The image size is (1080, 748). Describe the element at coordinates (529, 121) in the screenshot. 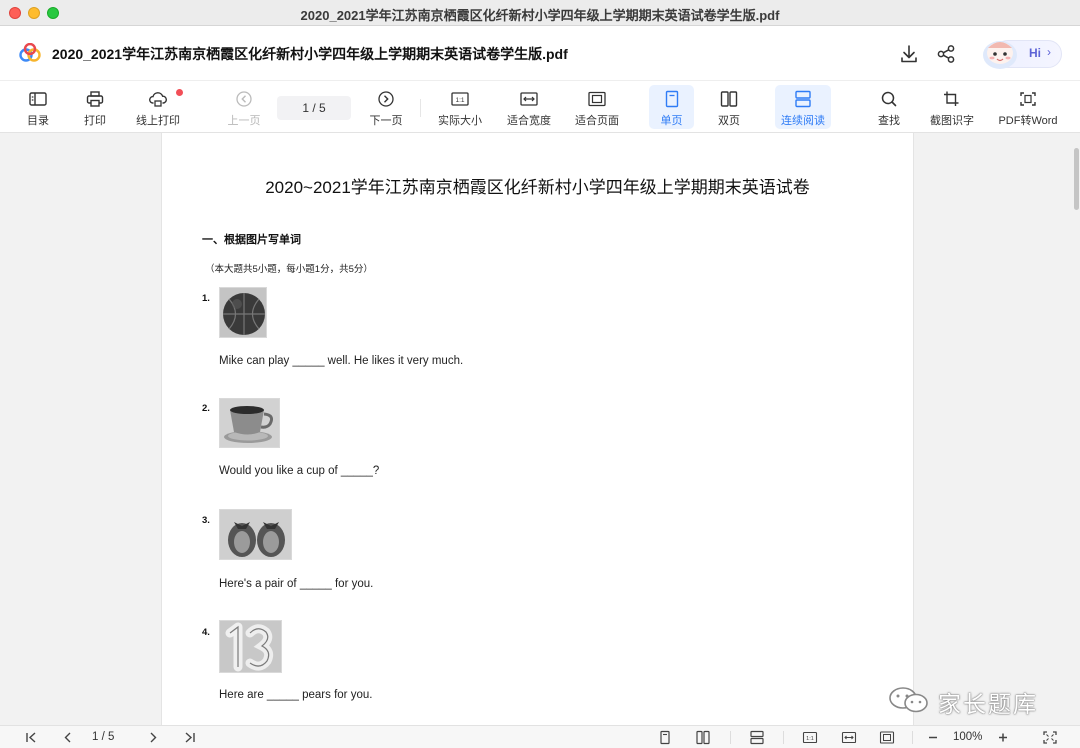

I see `fit-width-label: 适合宽度` at that location.